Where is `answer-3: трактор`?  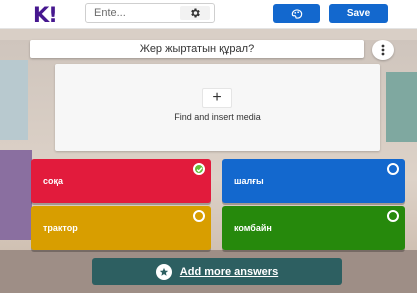
answer-3: трактор is located at coordinates (121, 228).